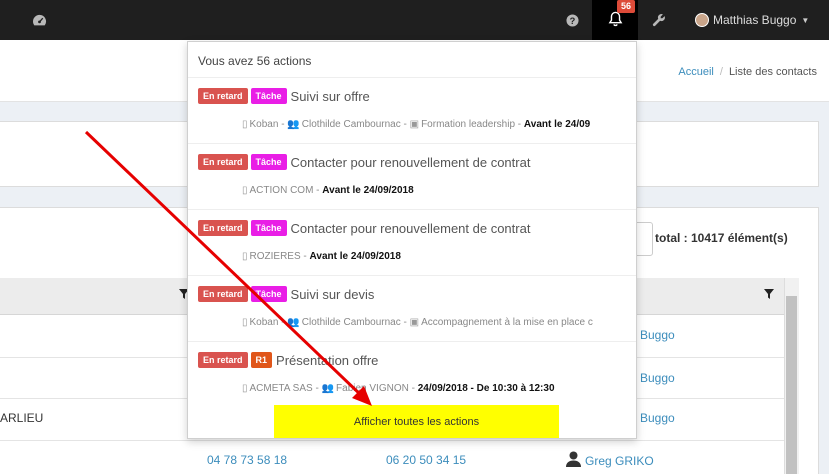 The height and width of the screenshot is (474, 829). Describe the element at coordinates (573, 460) in the screenshot. I see `user-icon` at that location.